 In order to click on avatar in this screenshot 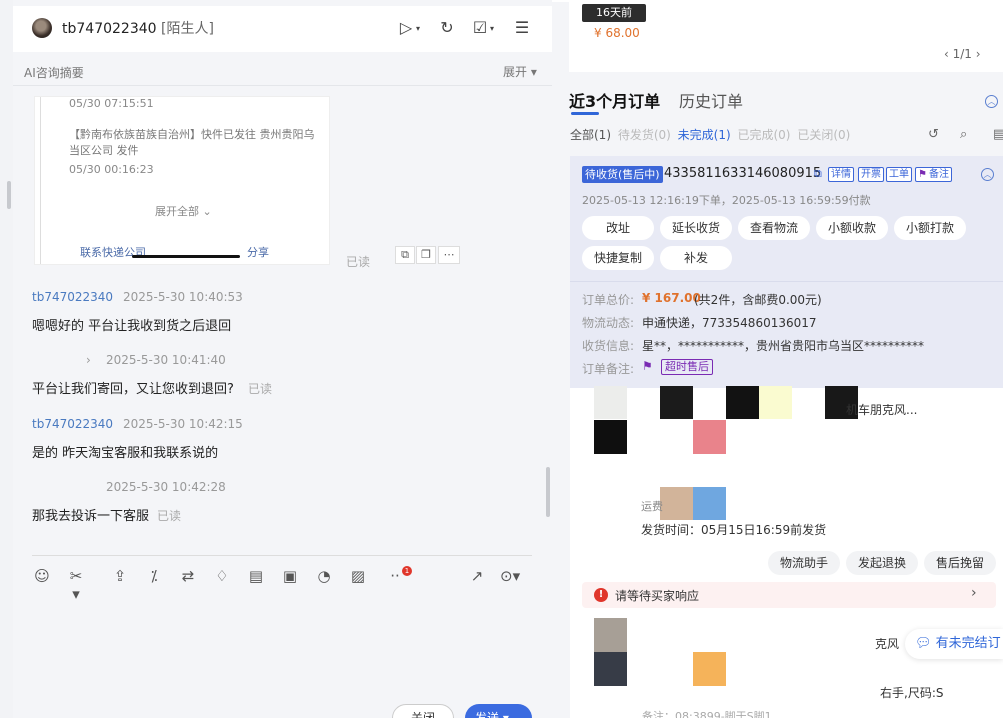, I will do `click(42, 28)`.